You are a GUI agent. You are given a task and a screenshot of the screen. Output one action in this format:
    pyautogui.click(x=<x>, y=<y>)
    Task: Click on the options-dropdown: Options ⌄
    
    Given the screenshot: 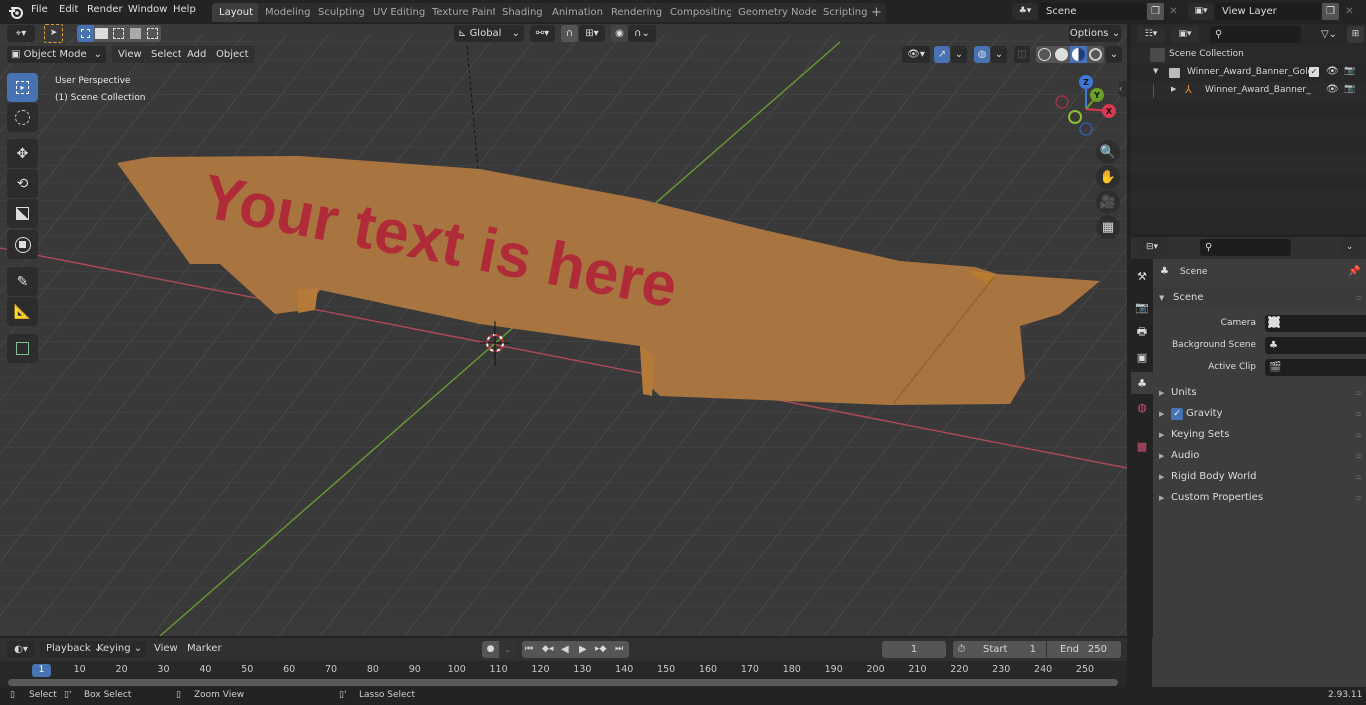 What is the action you would take?
    pyautogui.click(x=1095, y=33)
    